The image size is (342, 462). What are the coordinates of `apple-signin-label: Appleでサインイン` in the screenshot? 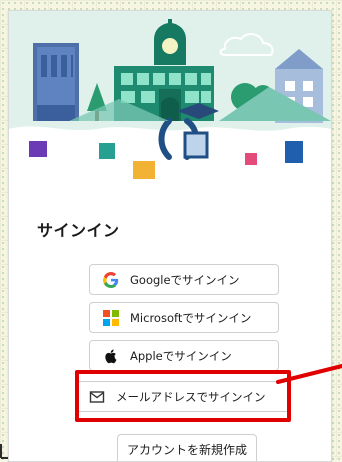 It's located at (181, 355).